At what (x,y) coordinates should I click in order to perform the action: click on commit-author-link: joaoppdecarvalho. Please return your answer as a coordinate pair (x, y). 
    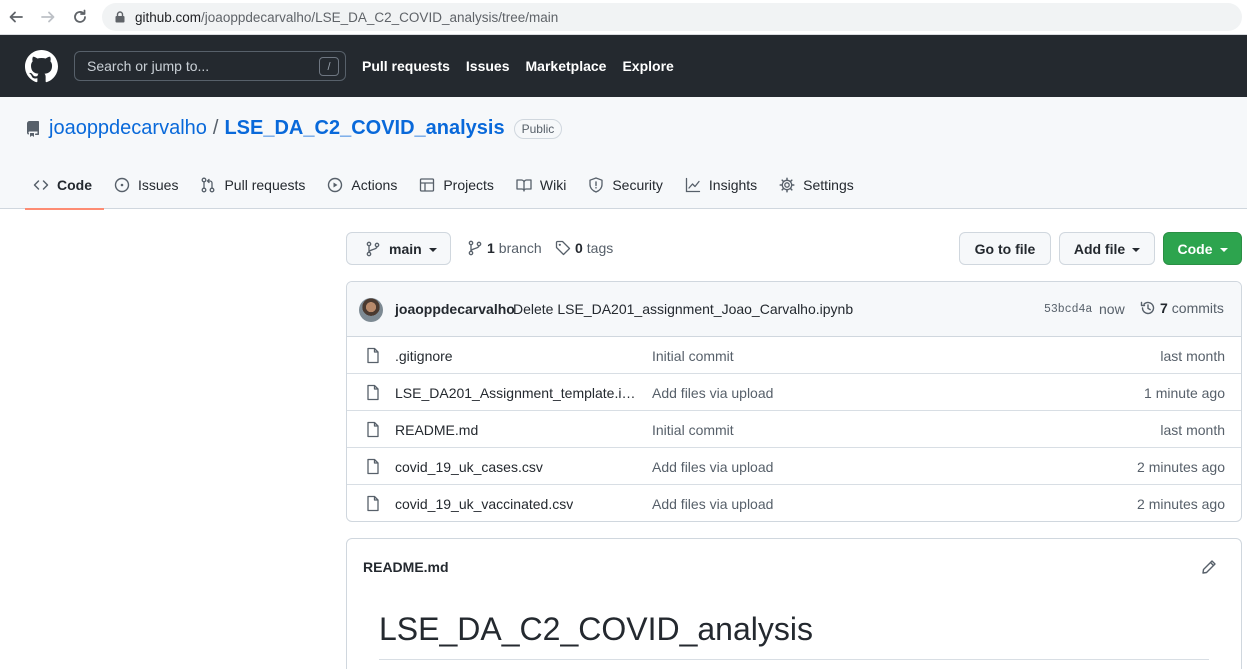
    Looking at the image, I should click on (455, 309).